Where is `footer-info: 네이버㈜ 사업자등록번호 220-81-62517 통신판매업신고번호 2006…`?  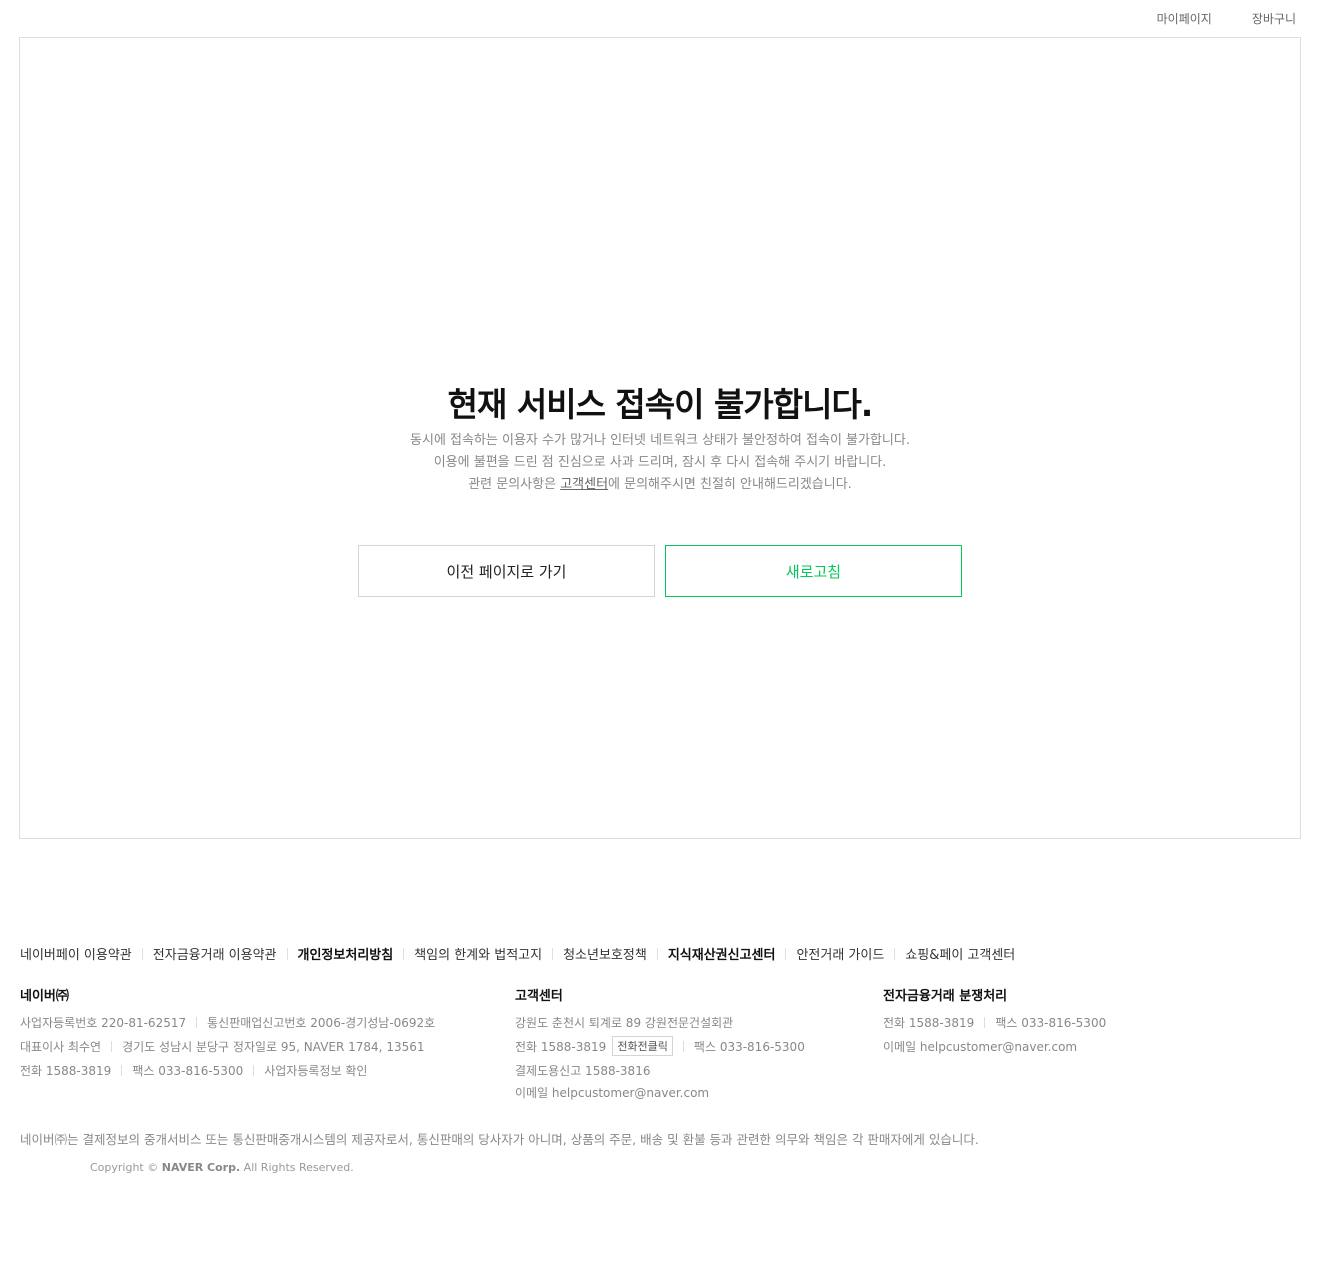
footer-info: 네이버㈜ 사업자등록번호 220-81-62517 통신판매업신고번호 2006… is located at coordinates (660, 1045).